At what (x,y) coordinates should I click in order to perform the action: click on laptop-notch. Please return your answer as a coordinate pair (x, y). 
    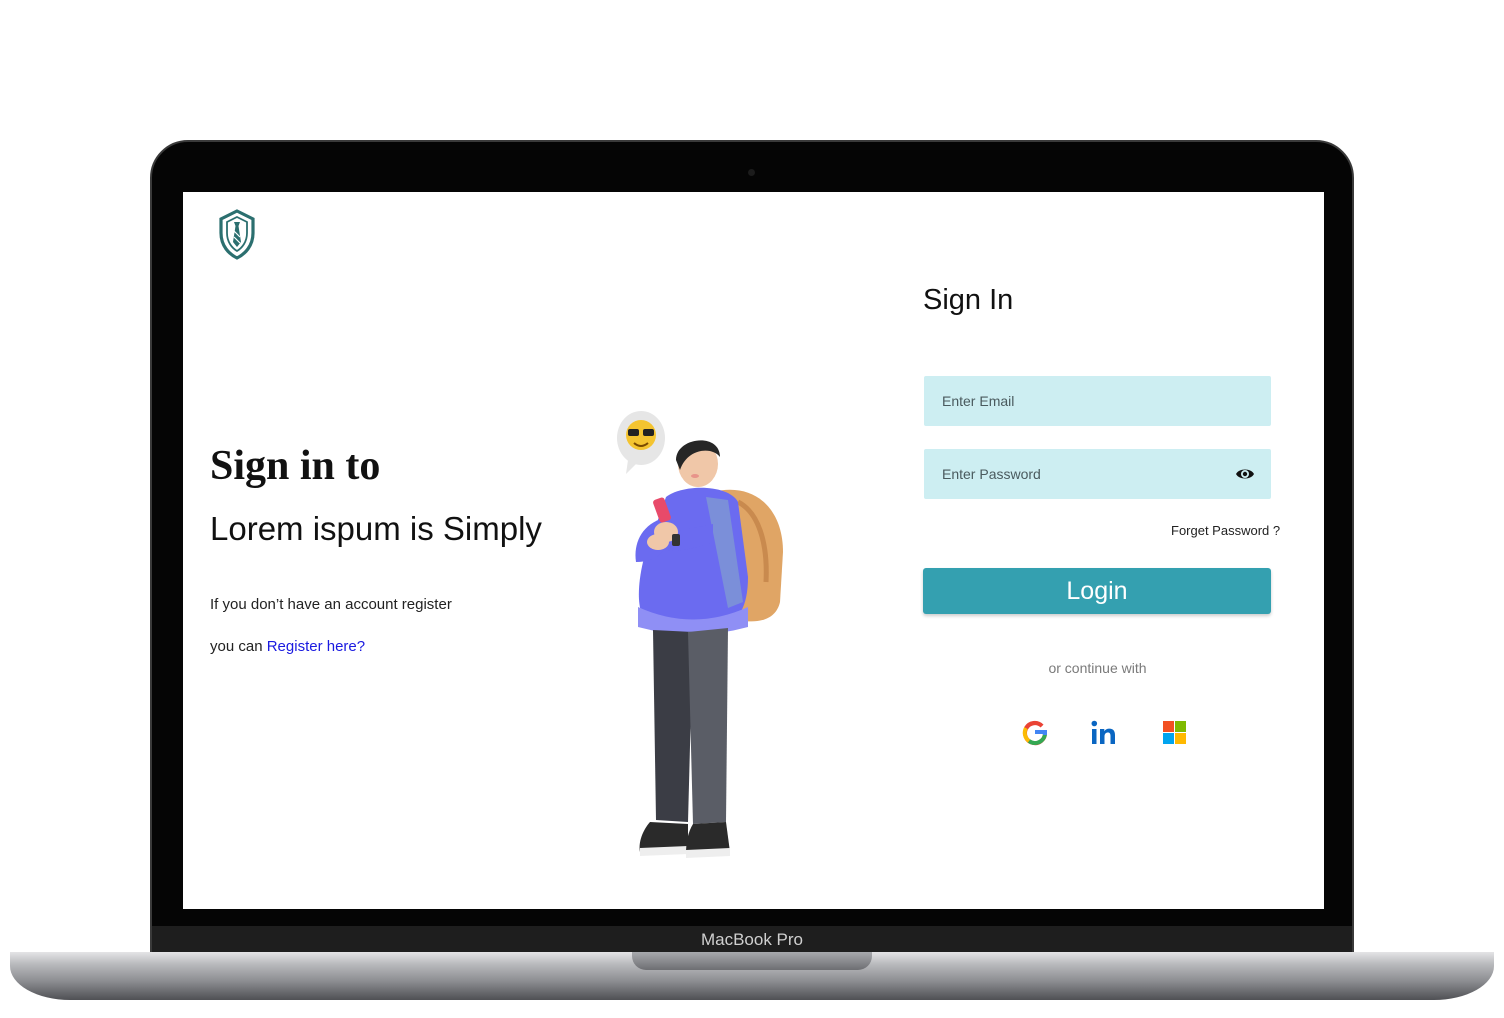
    Looking at the image, I should click on (752, 961).